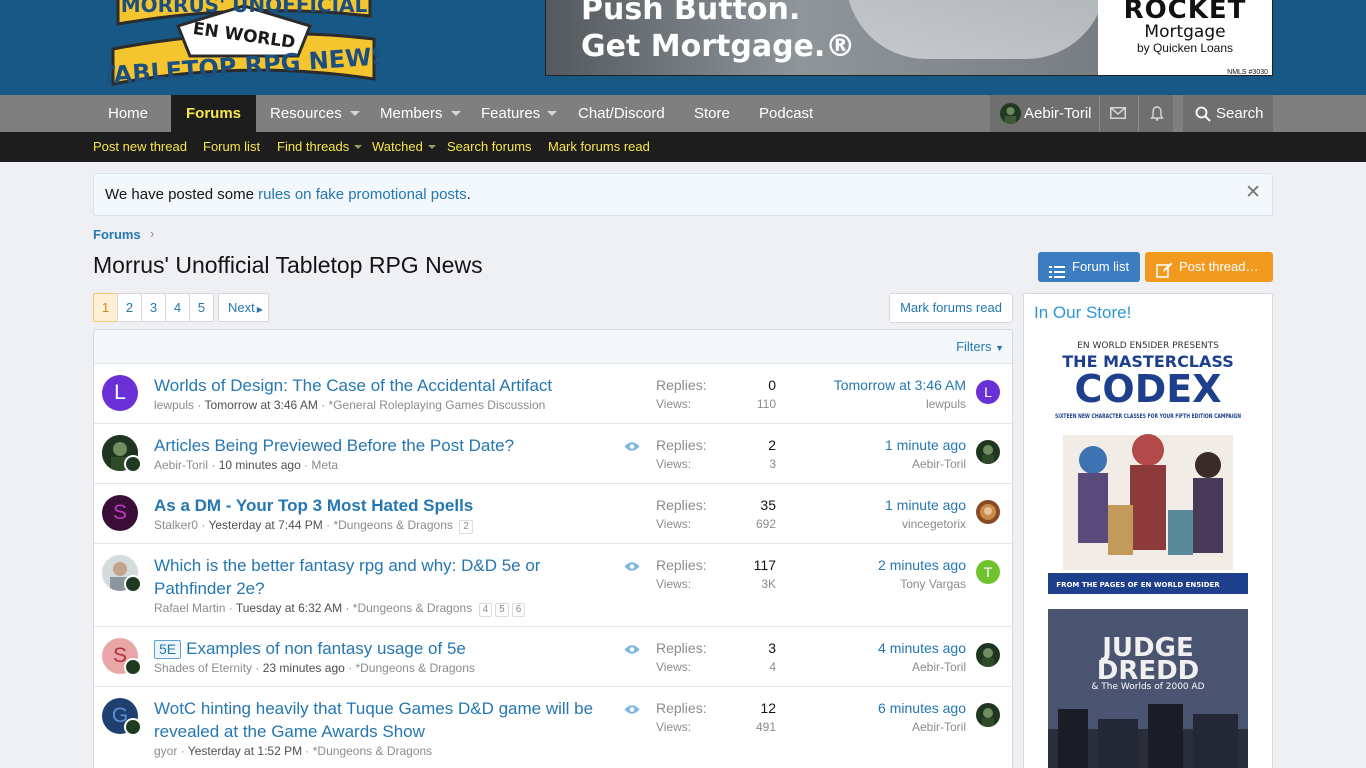  Describe the element at coordinates (231, 147) in the screenshot. I see `forum-list-link: Forum list` at that location.